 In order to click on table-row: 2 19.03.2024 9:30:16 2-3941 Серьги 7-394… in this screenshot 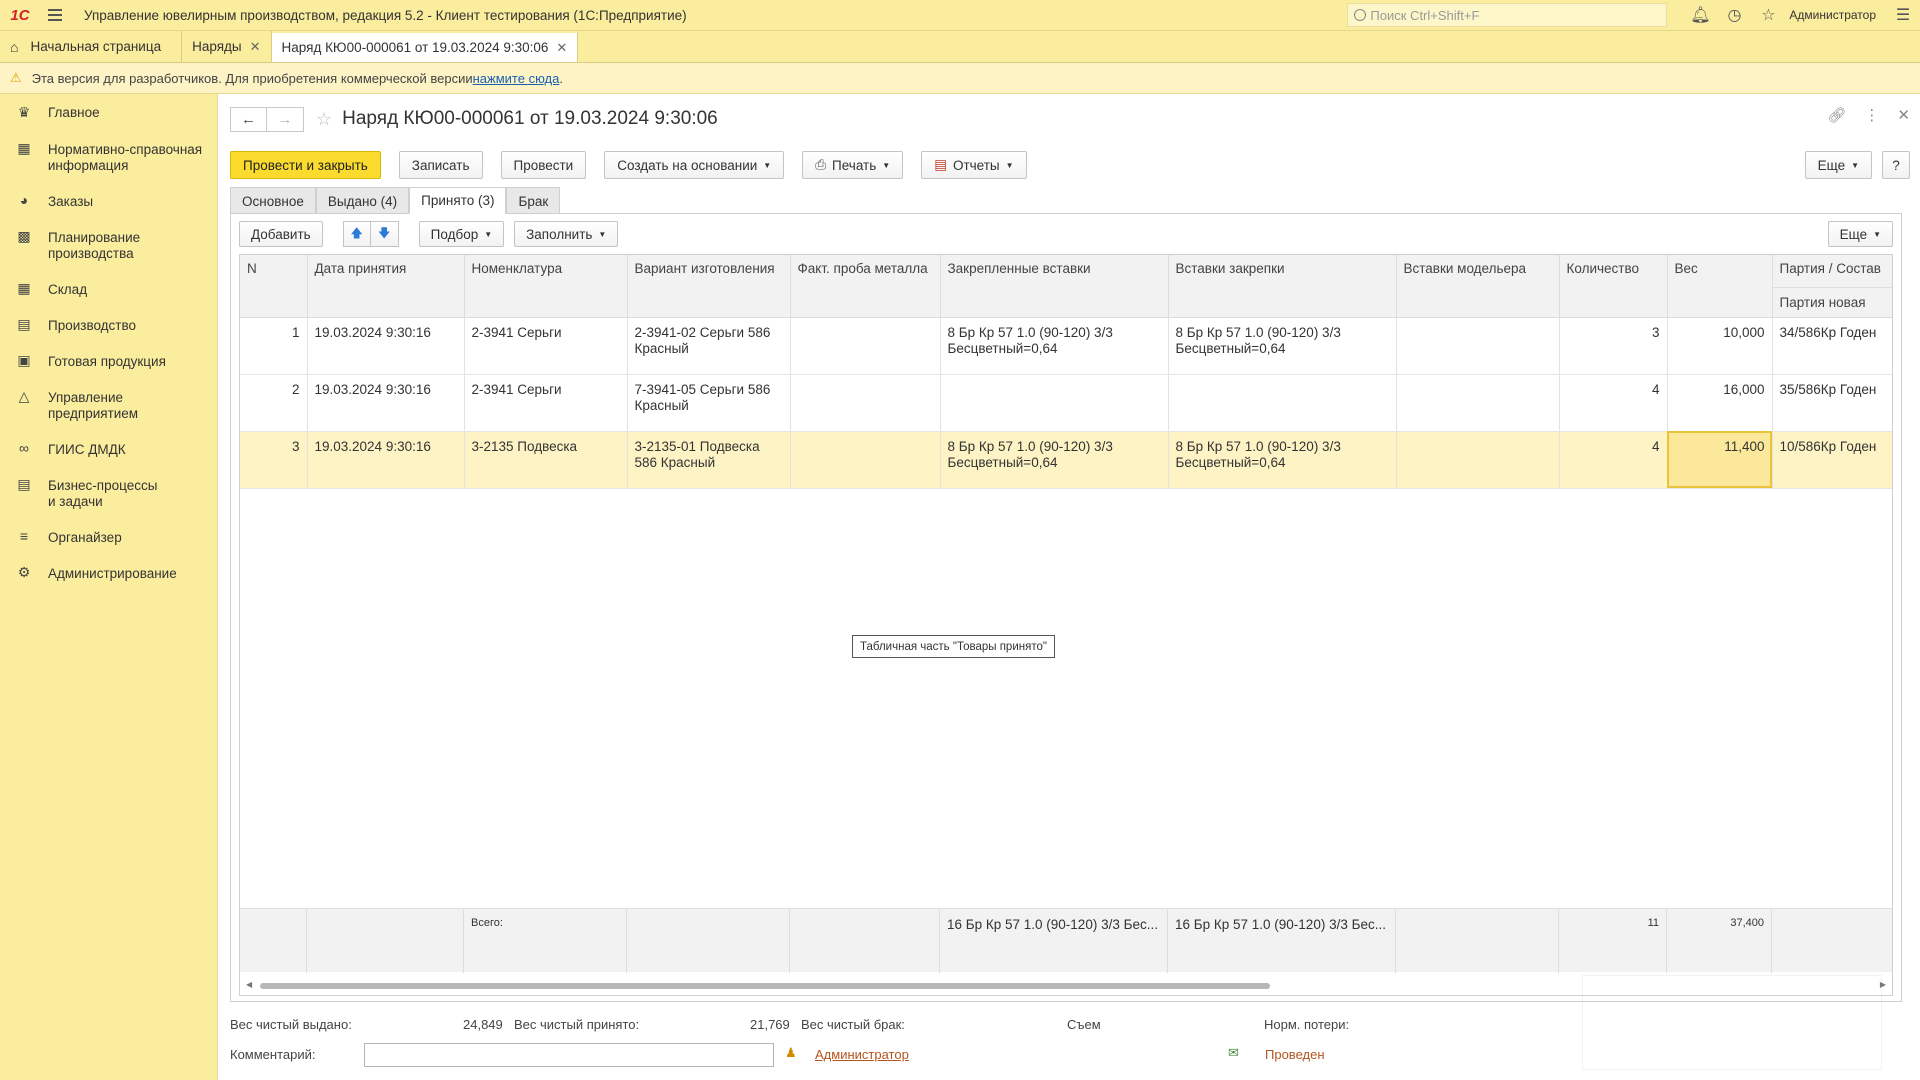, I will do `click(1066, 403)`.